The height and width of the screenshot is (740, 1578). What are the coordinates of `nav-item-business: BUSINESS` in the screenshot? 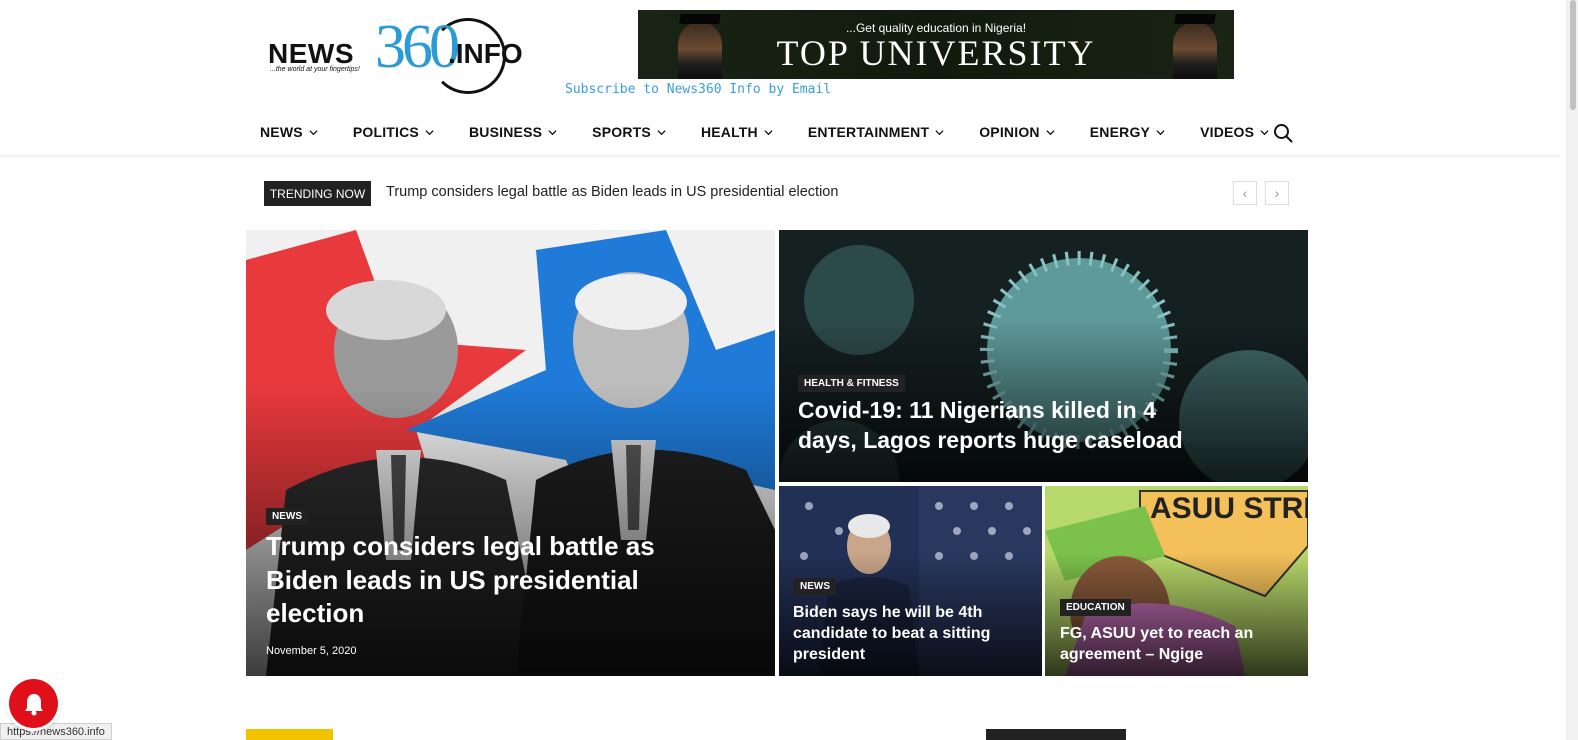 It's located at (513, 132).